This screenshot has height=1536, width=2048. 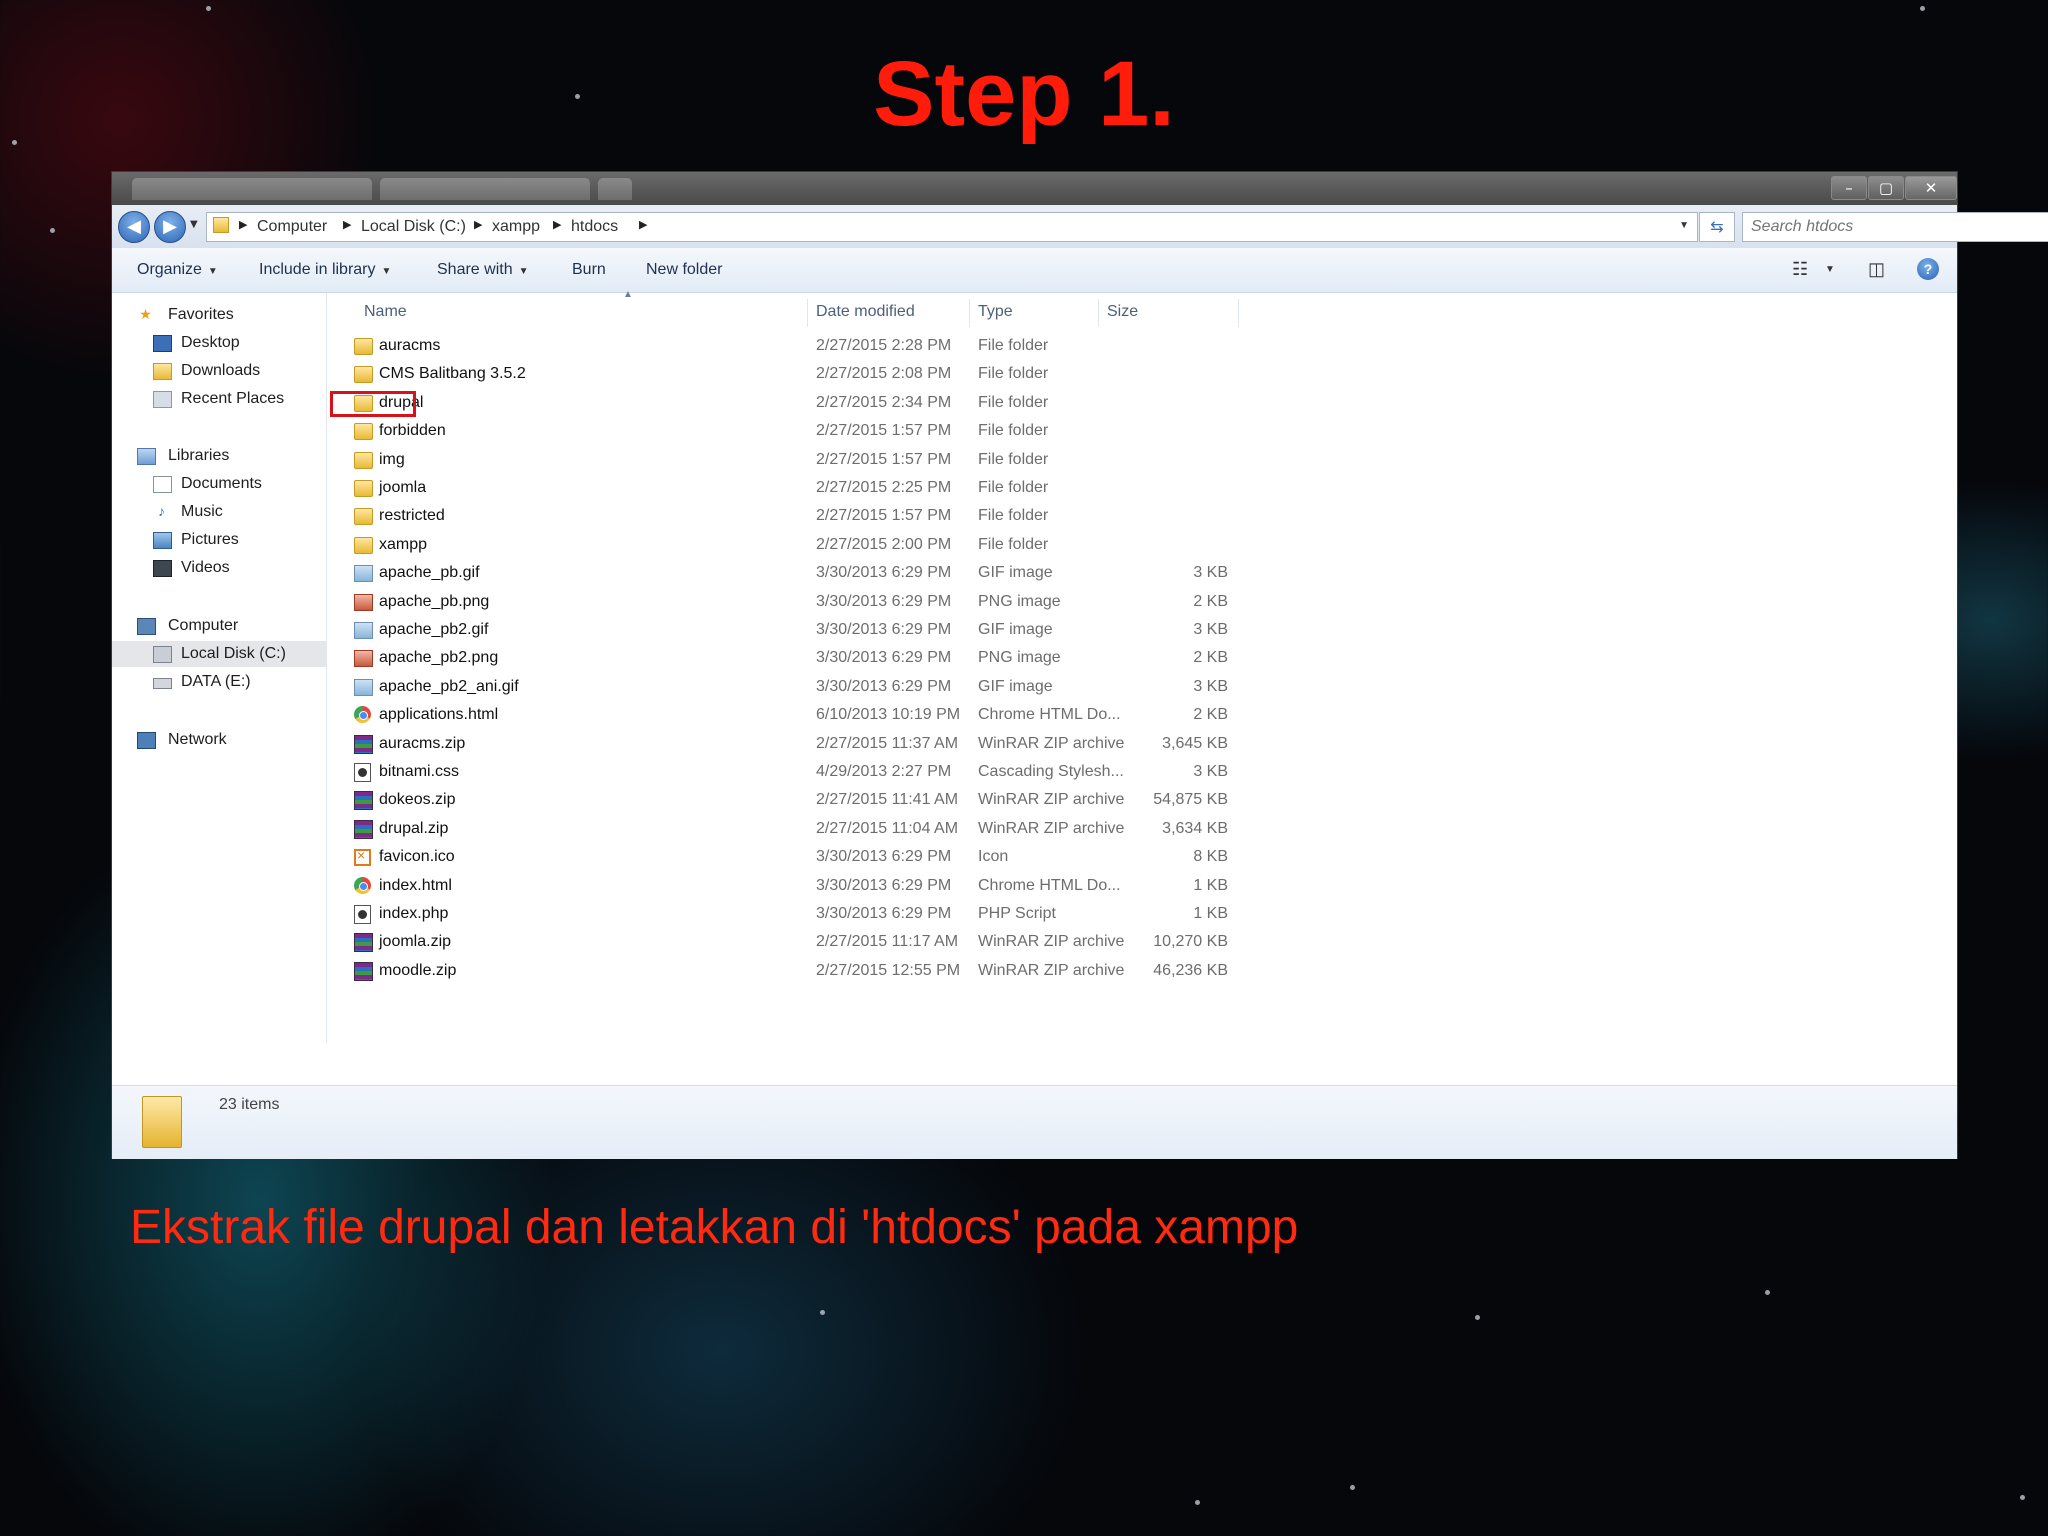 I want to click on recent-pages-dropdown-icon: ▼, so click(x=194, y=224).